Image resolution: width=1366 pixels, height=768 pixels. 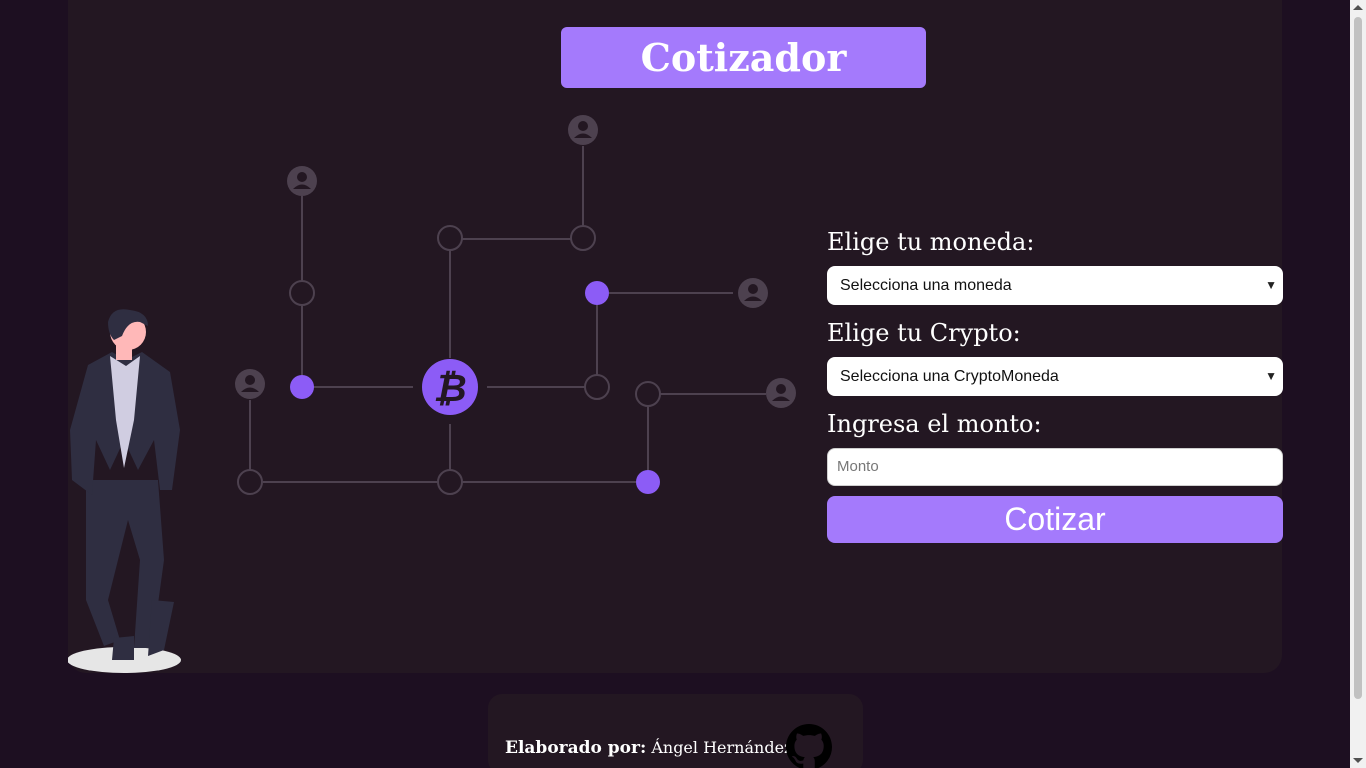 I want to click on bitcoin-icon: ₿, so click(x=450, y=387).